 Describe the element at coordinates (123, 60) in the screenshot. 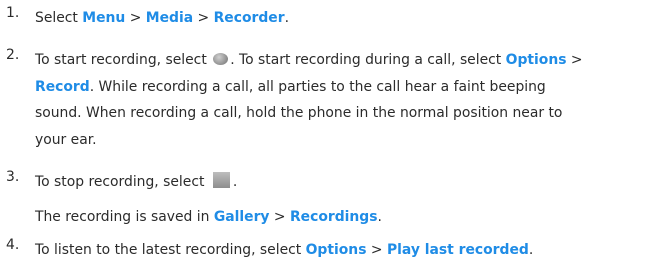

I see `step-text: To start recording, select` at that location.